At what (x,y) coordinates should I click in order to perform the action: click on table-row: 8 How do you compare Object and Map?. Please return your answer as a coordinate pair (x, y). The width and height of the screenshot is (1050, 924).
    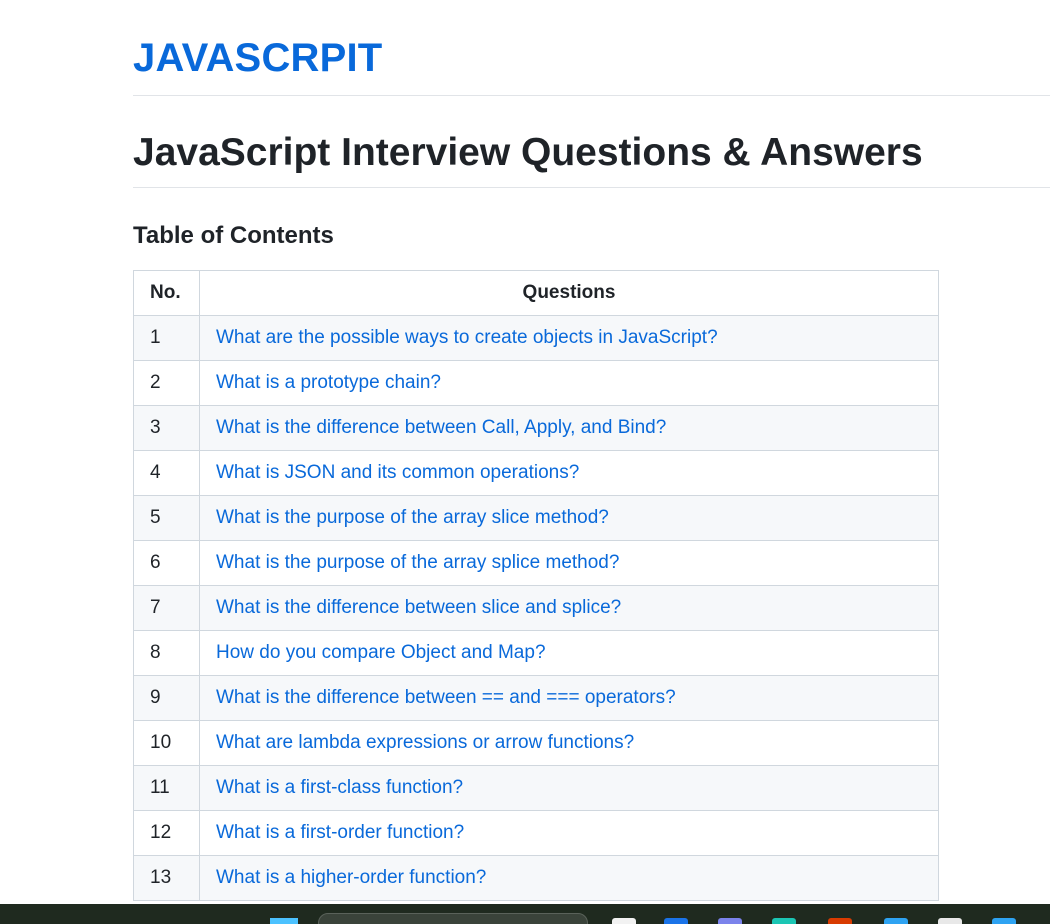
    Looking at the image, I should click on (536, 653).